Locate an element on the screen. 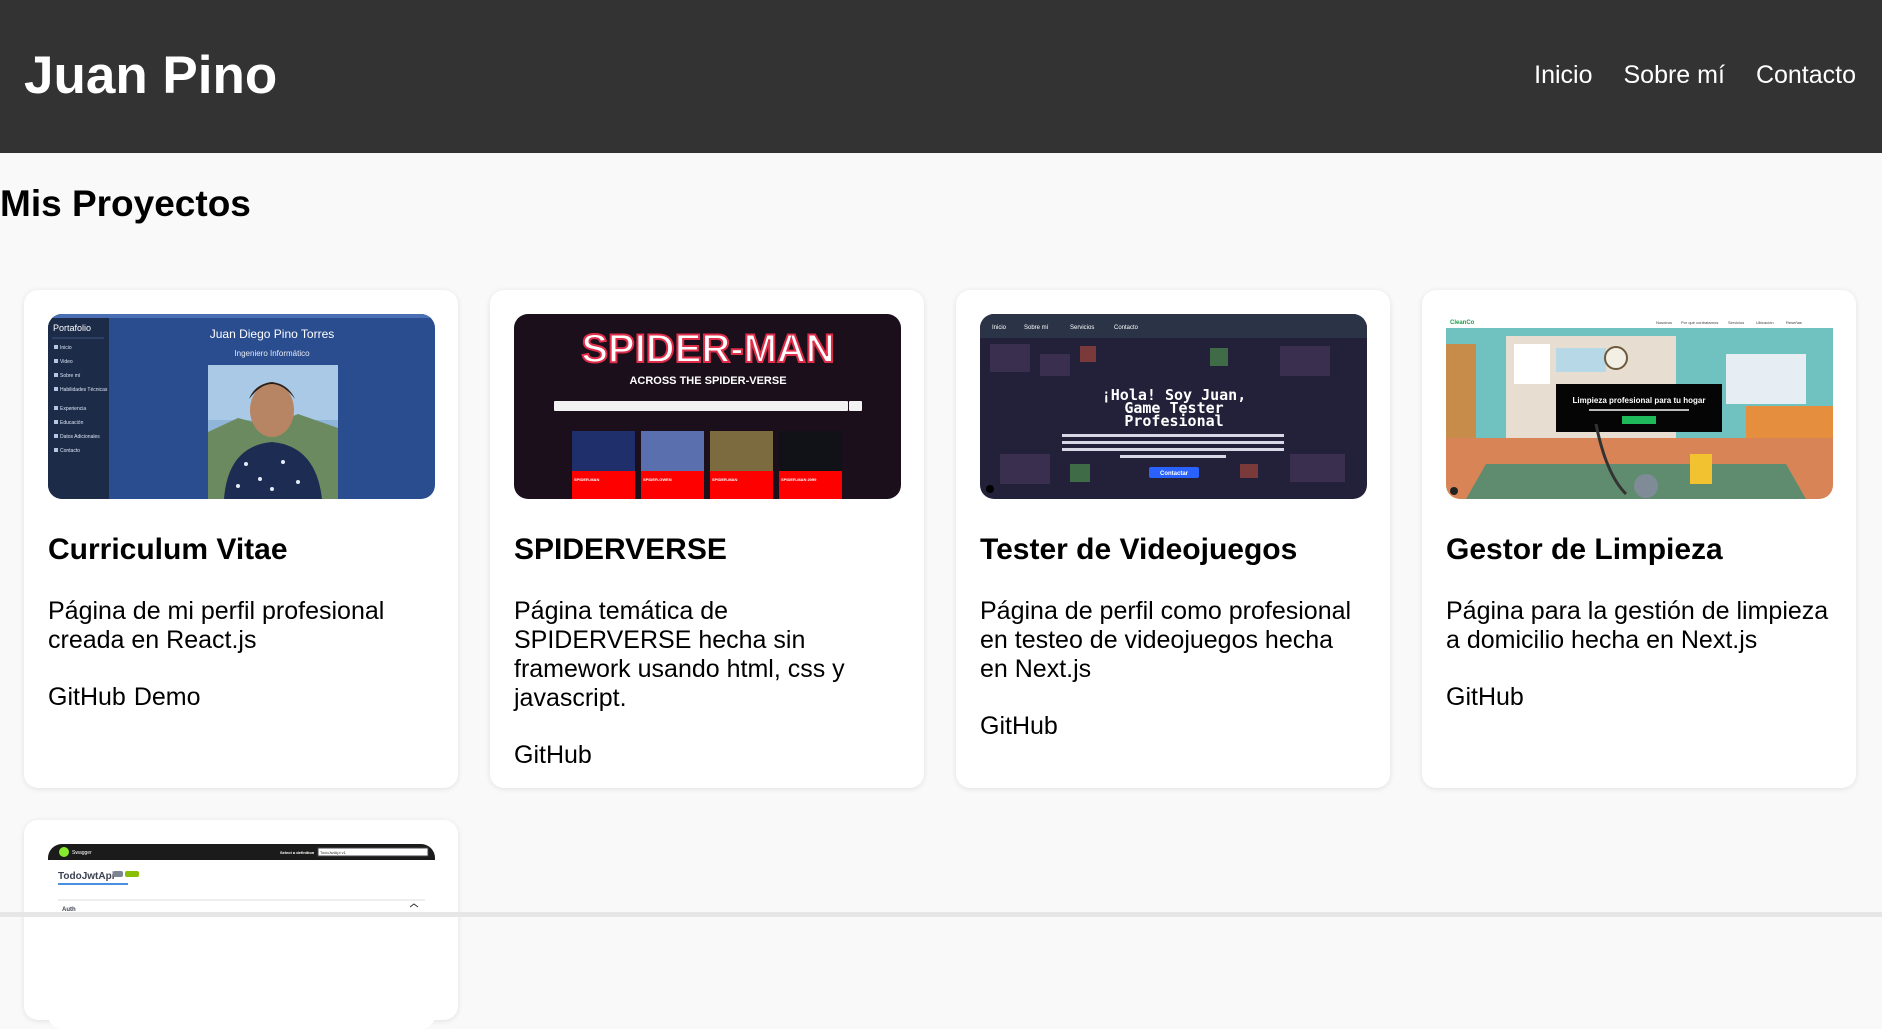  demo-link: Demo is located at coordinates (167, 697).